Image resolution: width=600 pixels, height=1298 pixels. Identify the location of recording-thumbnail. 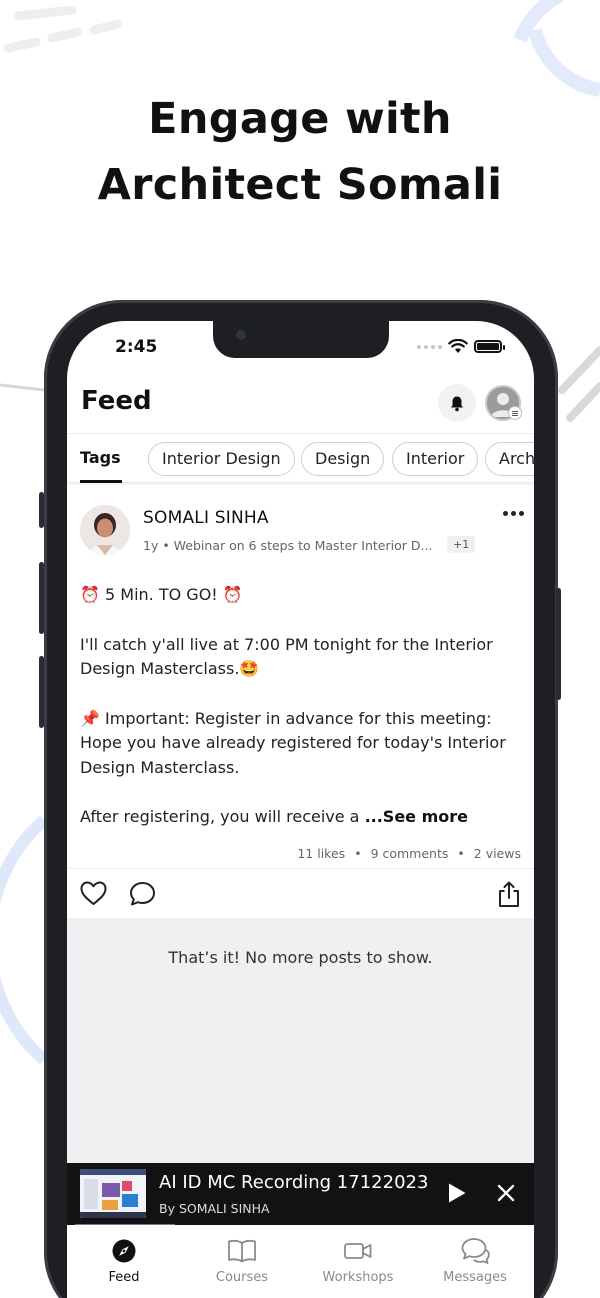
(113, 1193).